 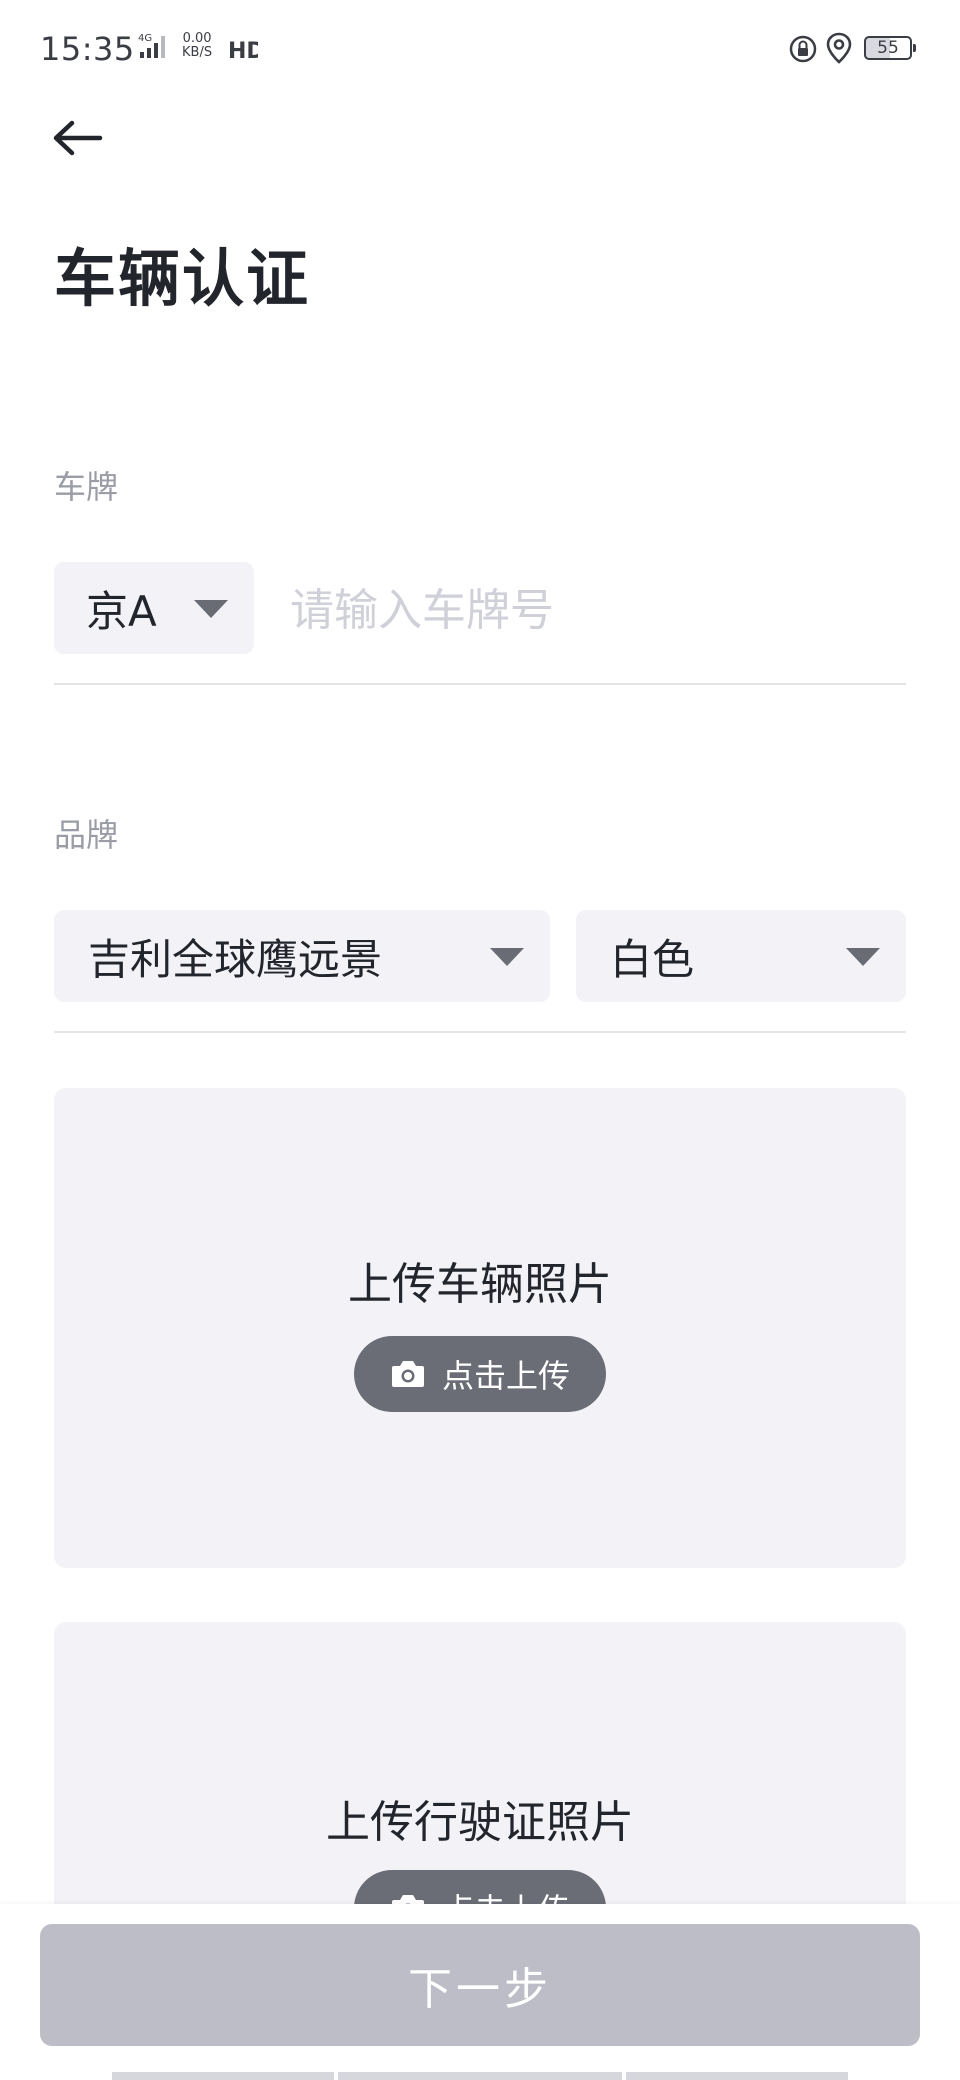 I want to click on plate-number-input, so click(x=590, y=610).